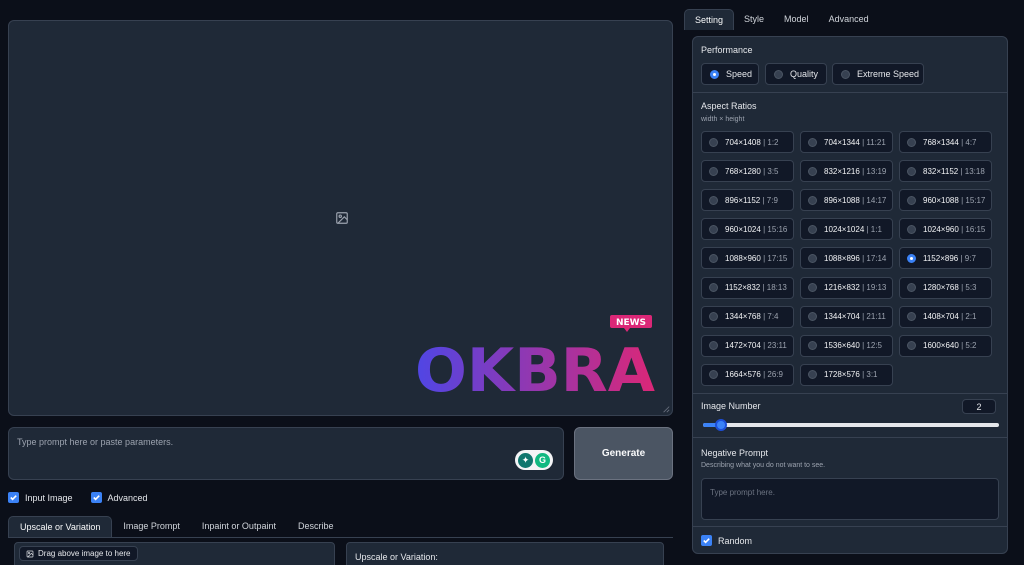 This screenshot has width=1024, height=565. Describe the element at coordinates (846, 142) in the screenshot. I see `aspect-ratio-option: 704×1344 | 11:21` at that location.